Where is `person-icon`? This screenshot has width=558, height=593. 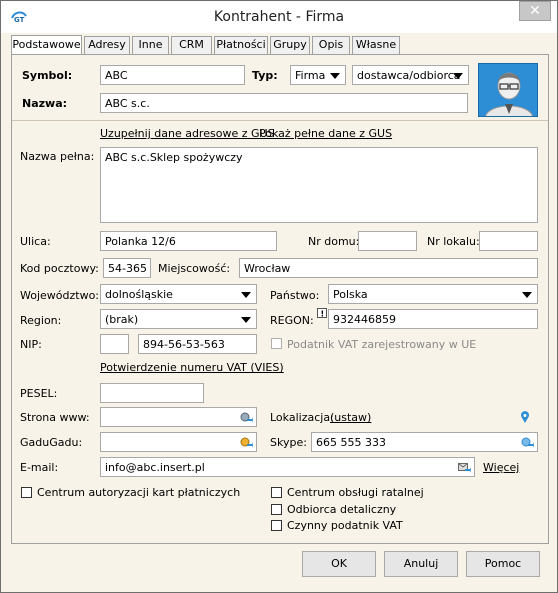
person-icon is located at coordinates (509, 94).